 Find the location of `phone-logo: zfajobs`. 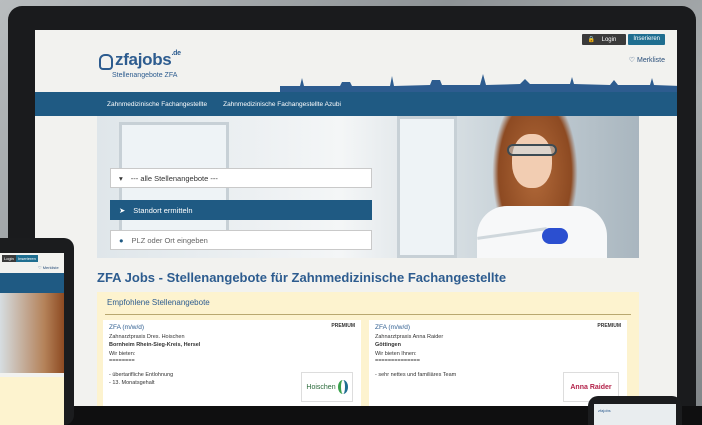

phone-logo: zfajobs is located at coordinates (604, 410).